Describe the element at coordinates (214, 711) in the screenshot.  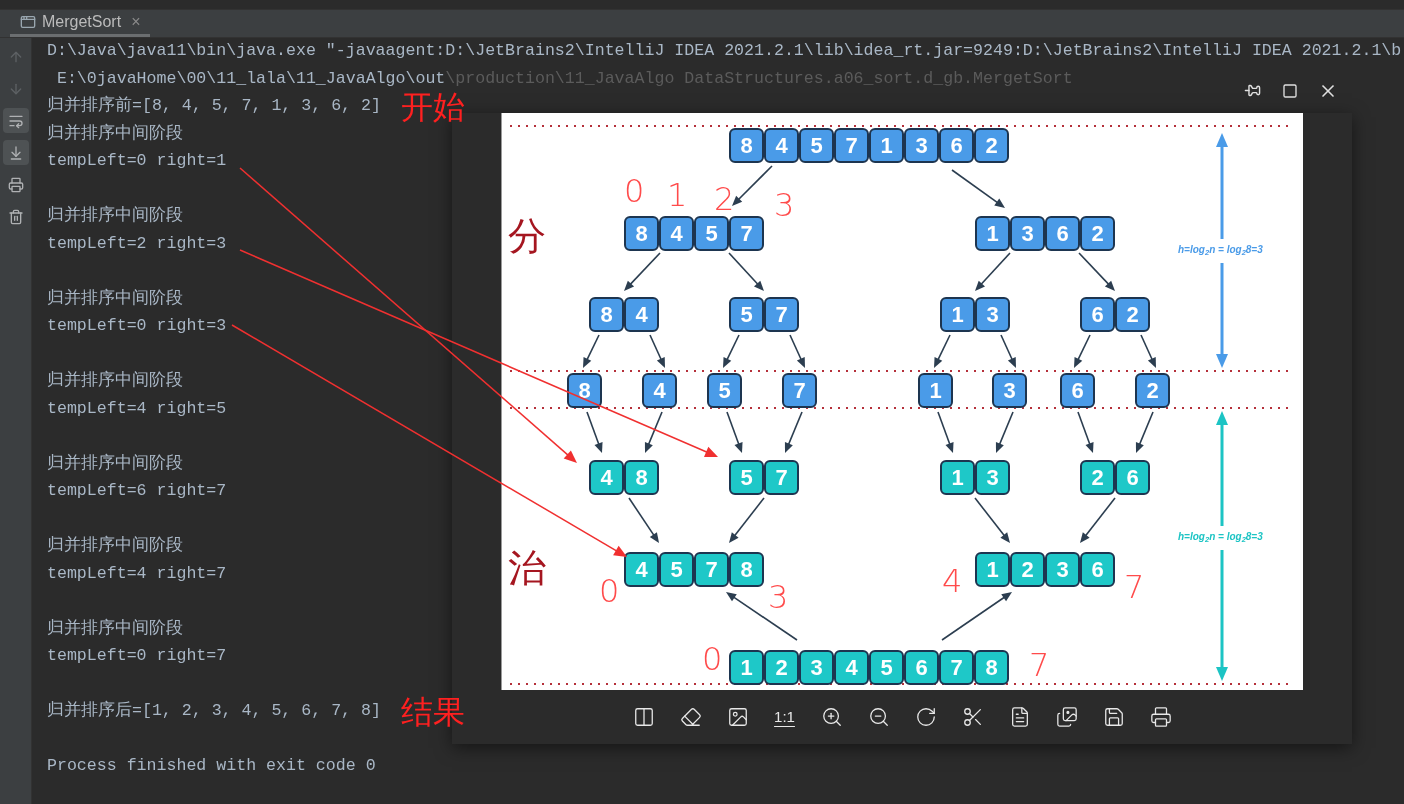
I see `console-line: 归并排序后=[1, 2, 3, 4, 5, 6, 7, 8]` at that location.